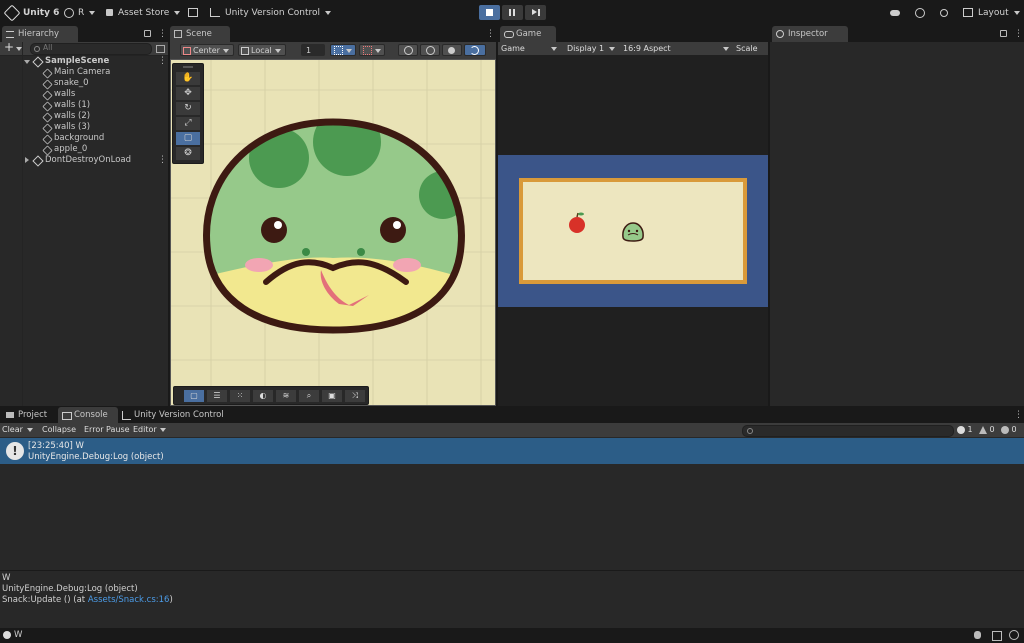 The width and height of the screenshot is (1024, 643). Describe the element at coordinates (848, 431) in the screenshot. I see `console-search-input` at that location.